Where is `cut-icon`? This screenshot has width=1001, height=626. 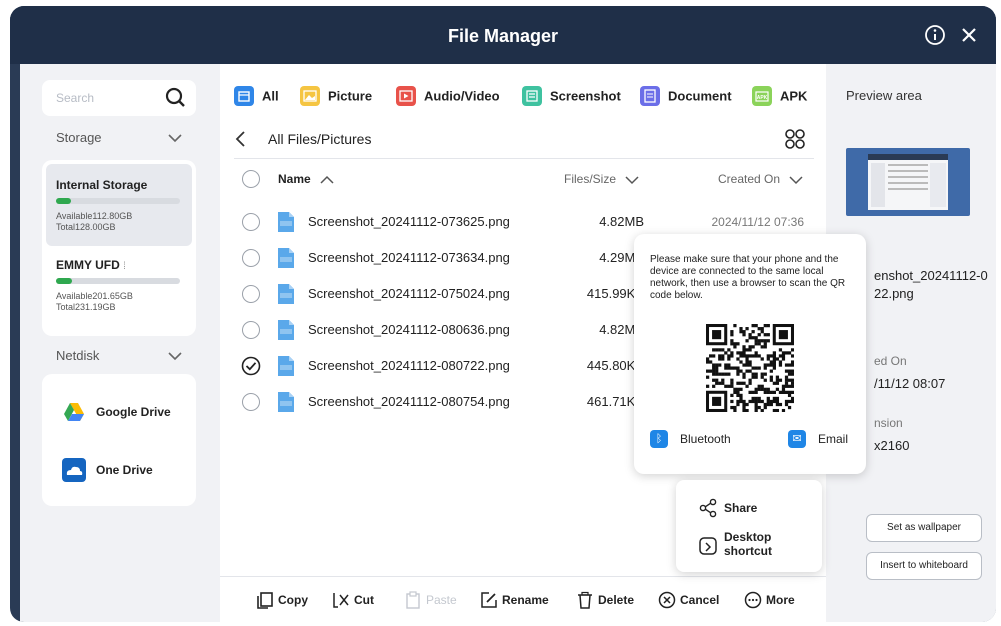
cut-icon is located at coordinates (341, 600).